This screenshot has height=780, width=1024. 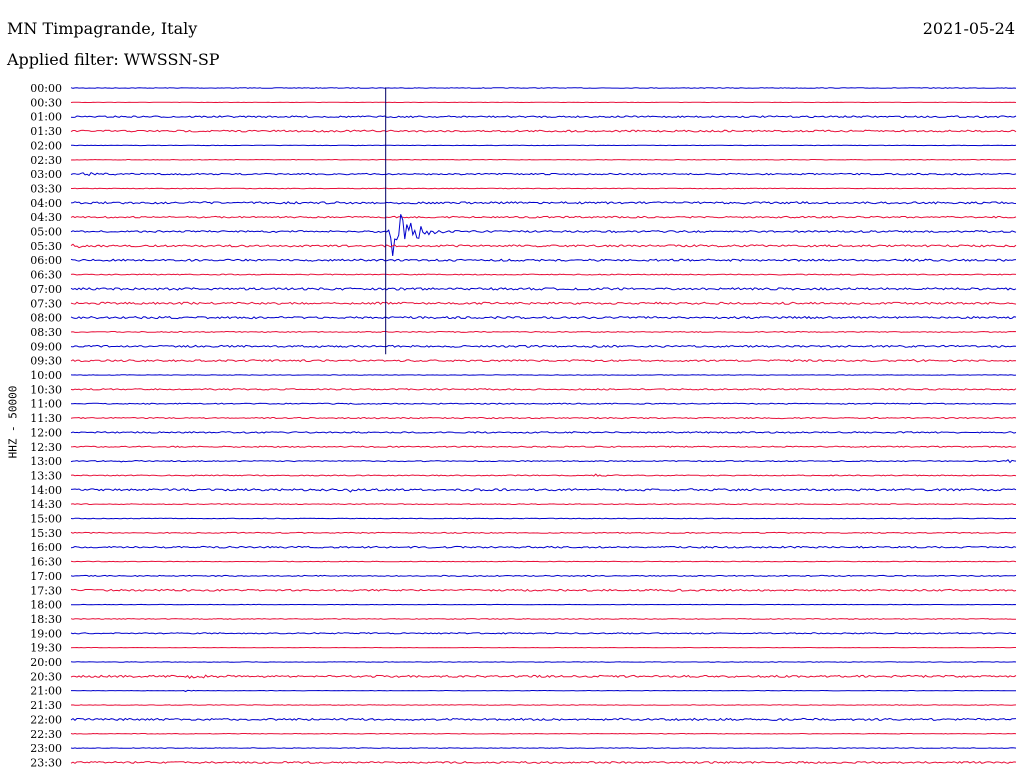 What do you see at coordinates (46, 648) in the screenshot?
I see `time-tick-label: 19:30` at bounding box center [46, 648].